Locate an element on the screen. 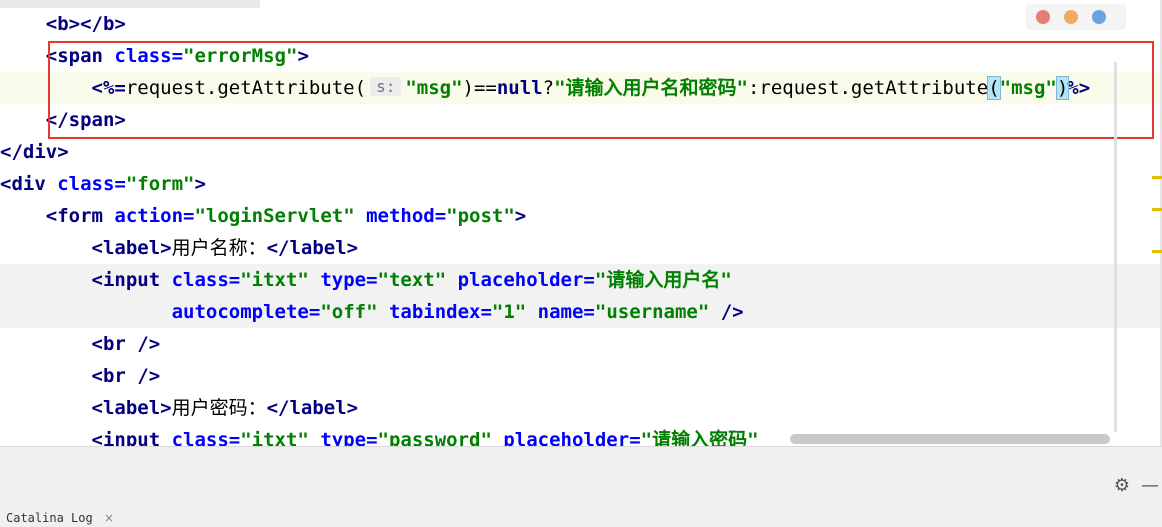 This screenshot has width=1162, height=527. tab-catalina-log: Catalina Log is located at coordinates (49, 518).